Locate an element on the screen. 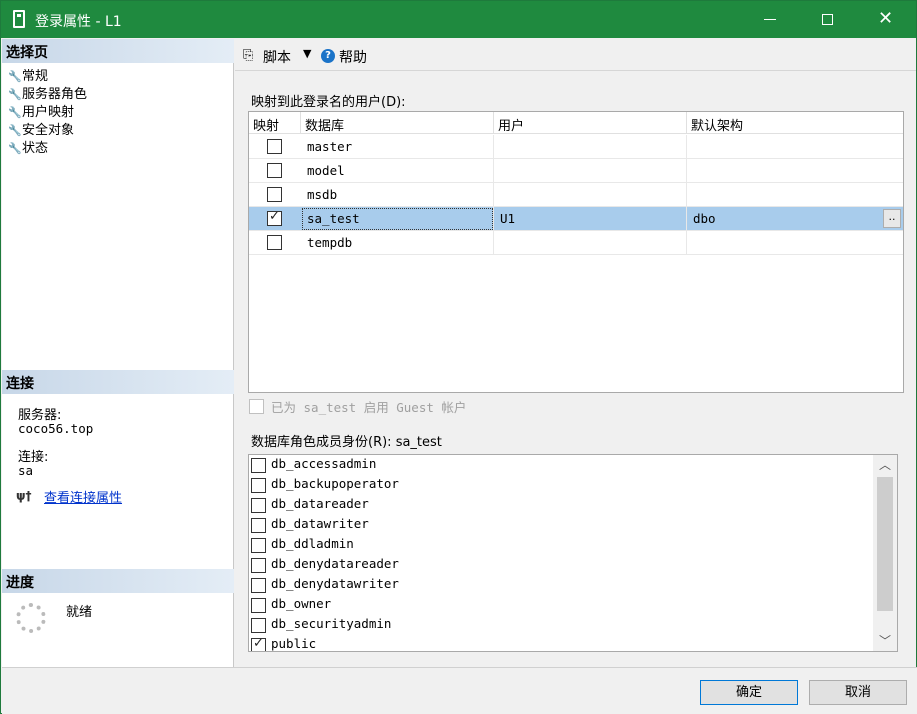 The image size is (917, 714). database-cell: model is located at coordinates (397, 171).